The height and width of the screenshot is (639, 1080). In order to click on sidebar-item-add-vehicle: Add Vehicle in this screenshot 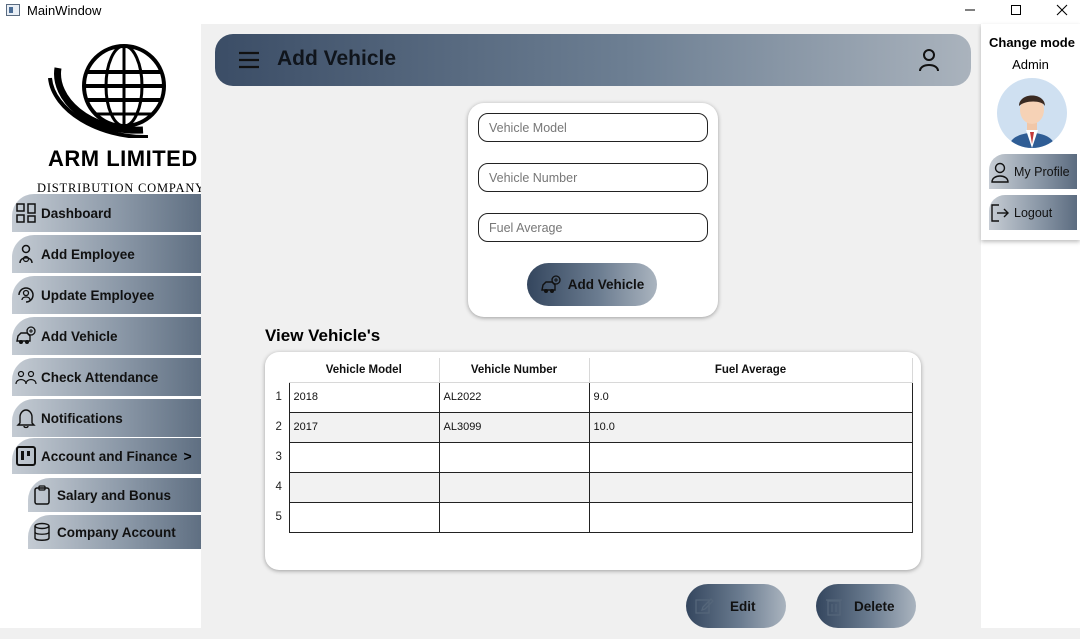, I will do `click(106, 336)`.